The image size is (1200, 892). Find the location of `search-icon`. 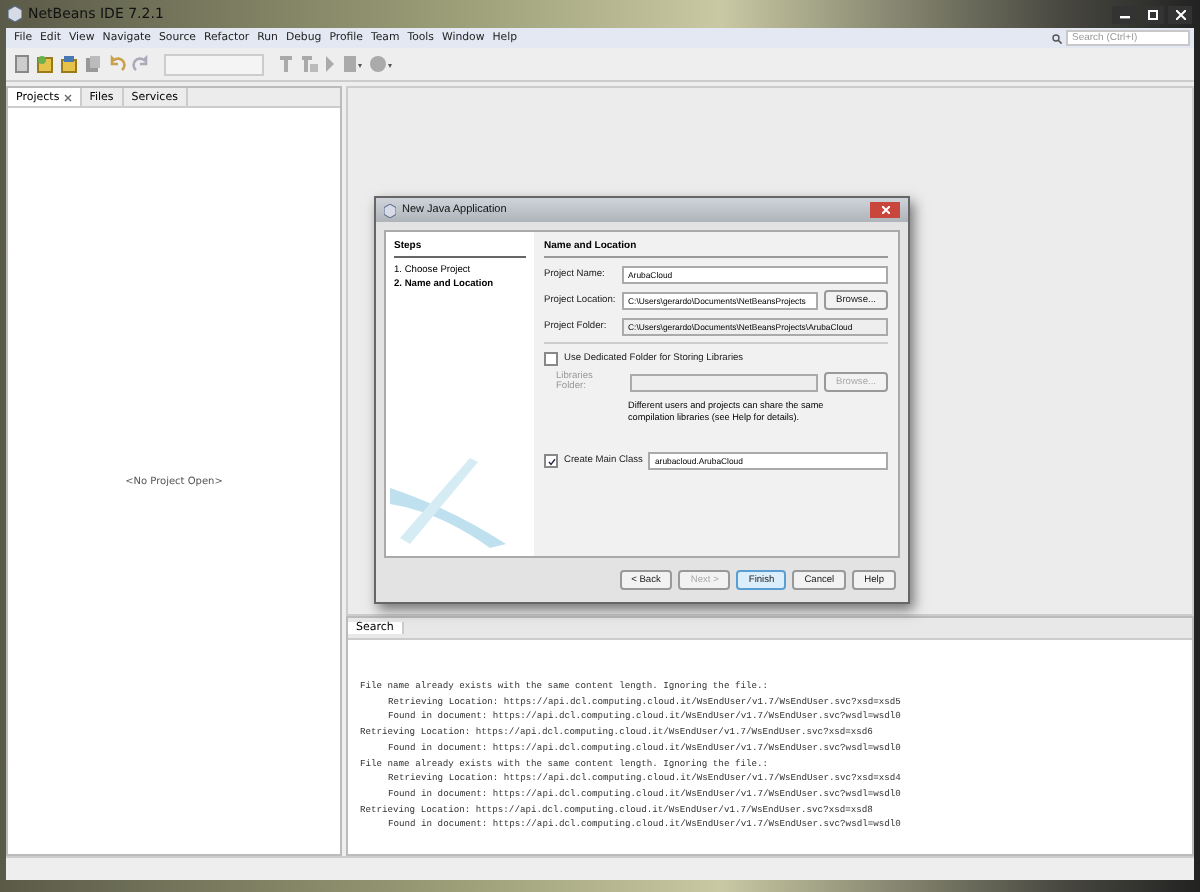

search-icon is located at coordinates (1057, 38).